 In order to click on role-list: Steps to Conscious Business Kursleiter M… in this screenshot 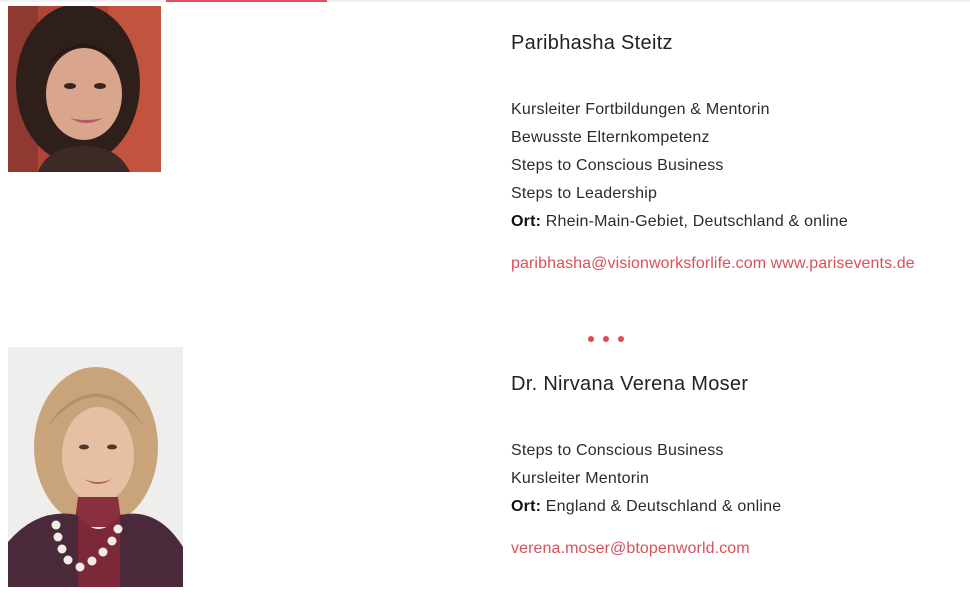, I will do `click(738, 479)`.